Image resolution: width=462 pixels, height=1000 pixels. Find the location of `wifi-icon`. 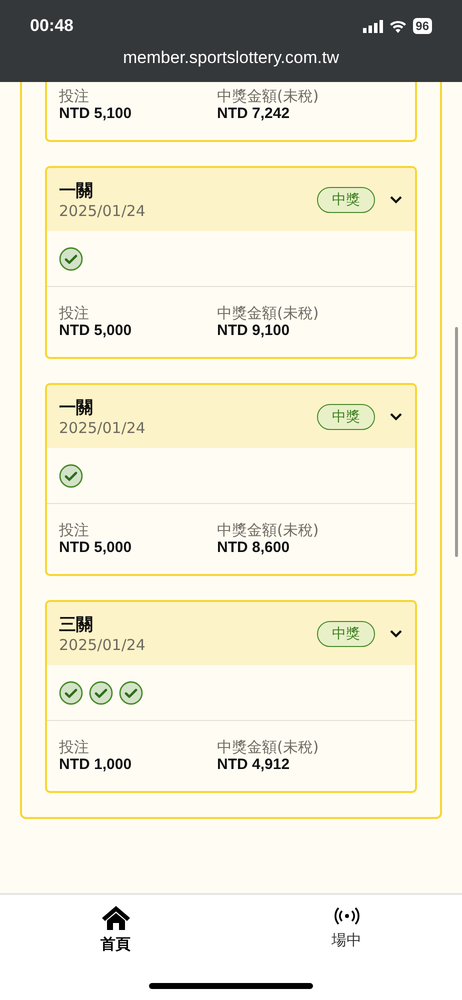

wifi-icon is located at coordinates (397, 26).